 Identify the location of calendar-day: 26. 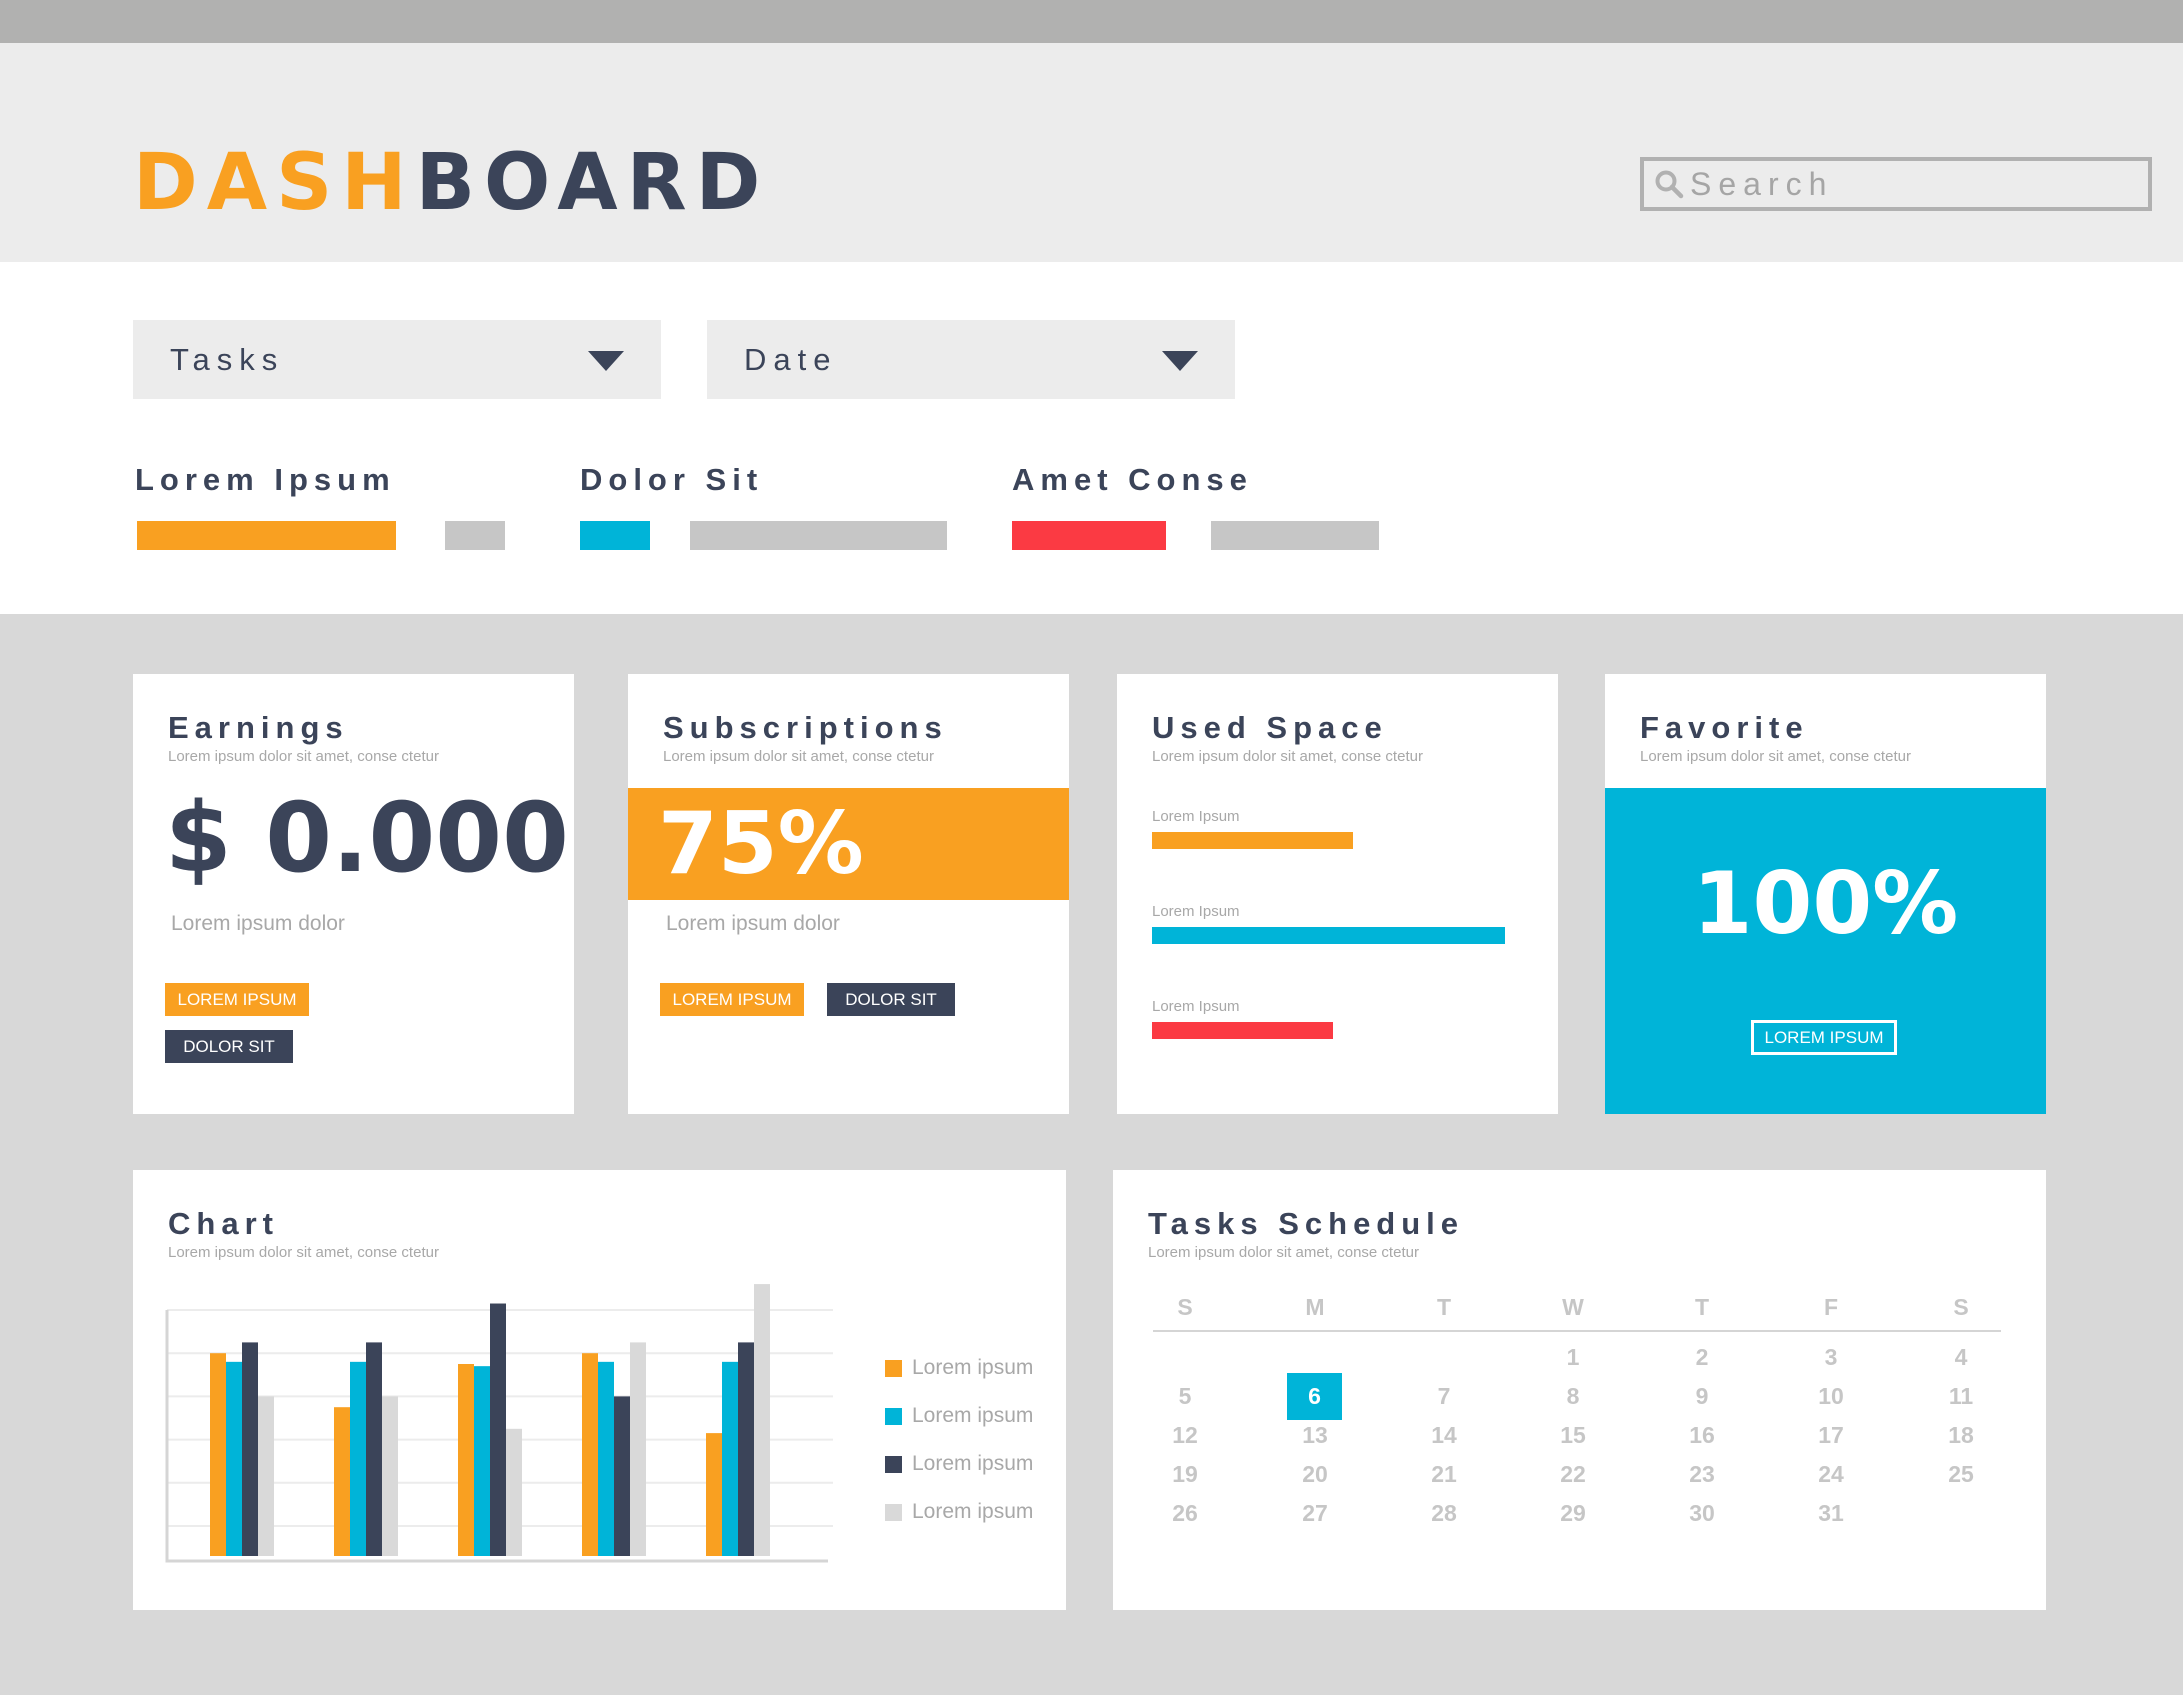
(1185, 1513).